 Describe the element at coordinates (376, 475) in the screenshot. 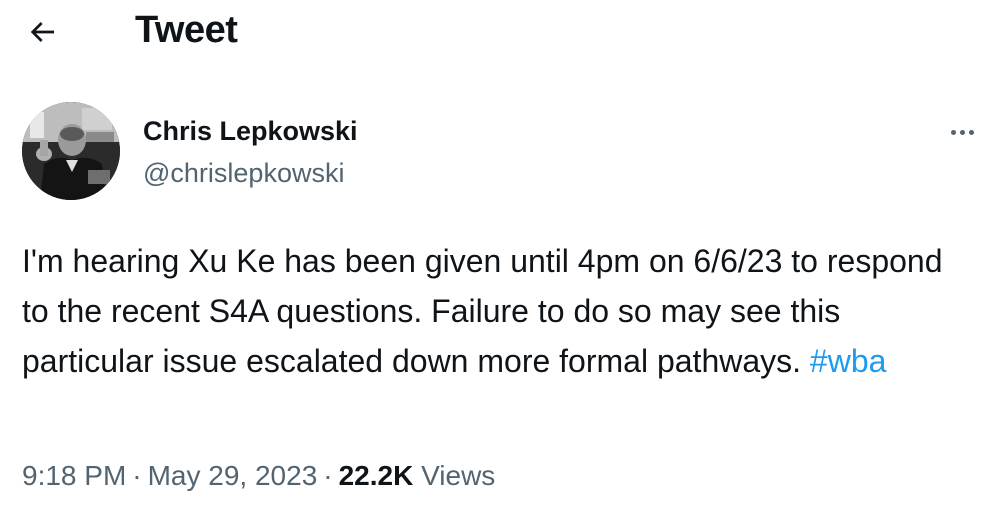

I see `views-count: 22.2K` at that location.